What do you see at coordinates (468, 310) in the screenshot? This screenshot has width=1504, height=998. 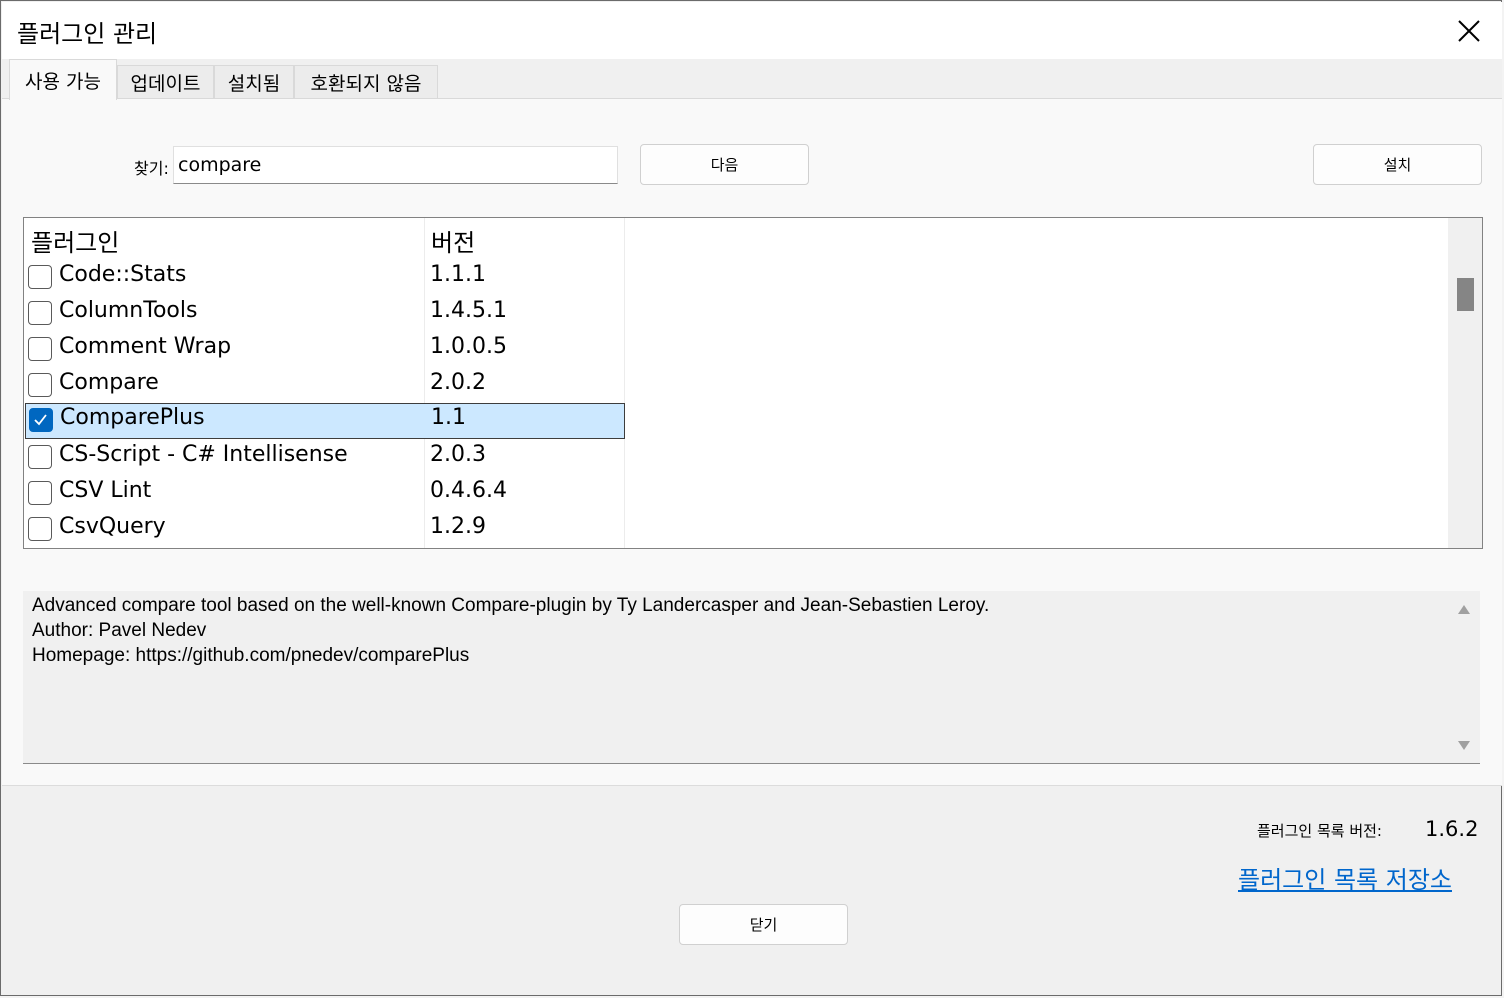 I see `plugin-version: 1.4.5.1` at bounding box center [468, 310].